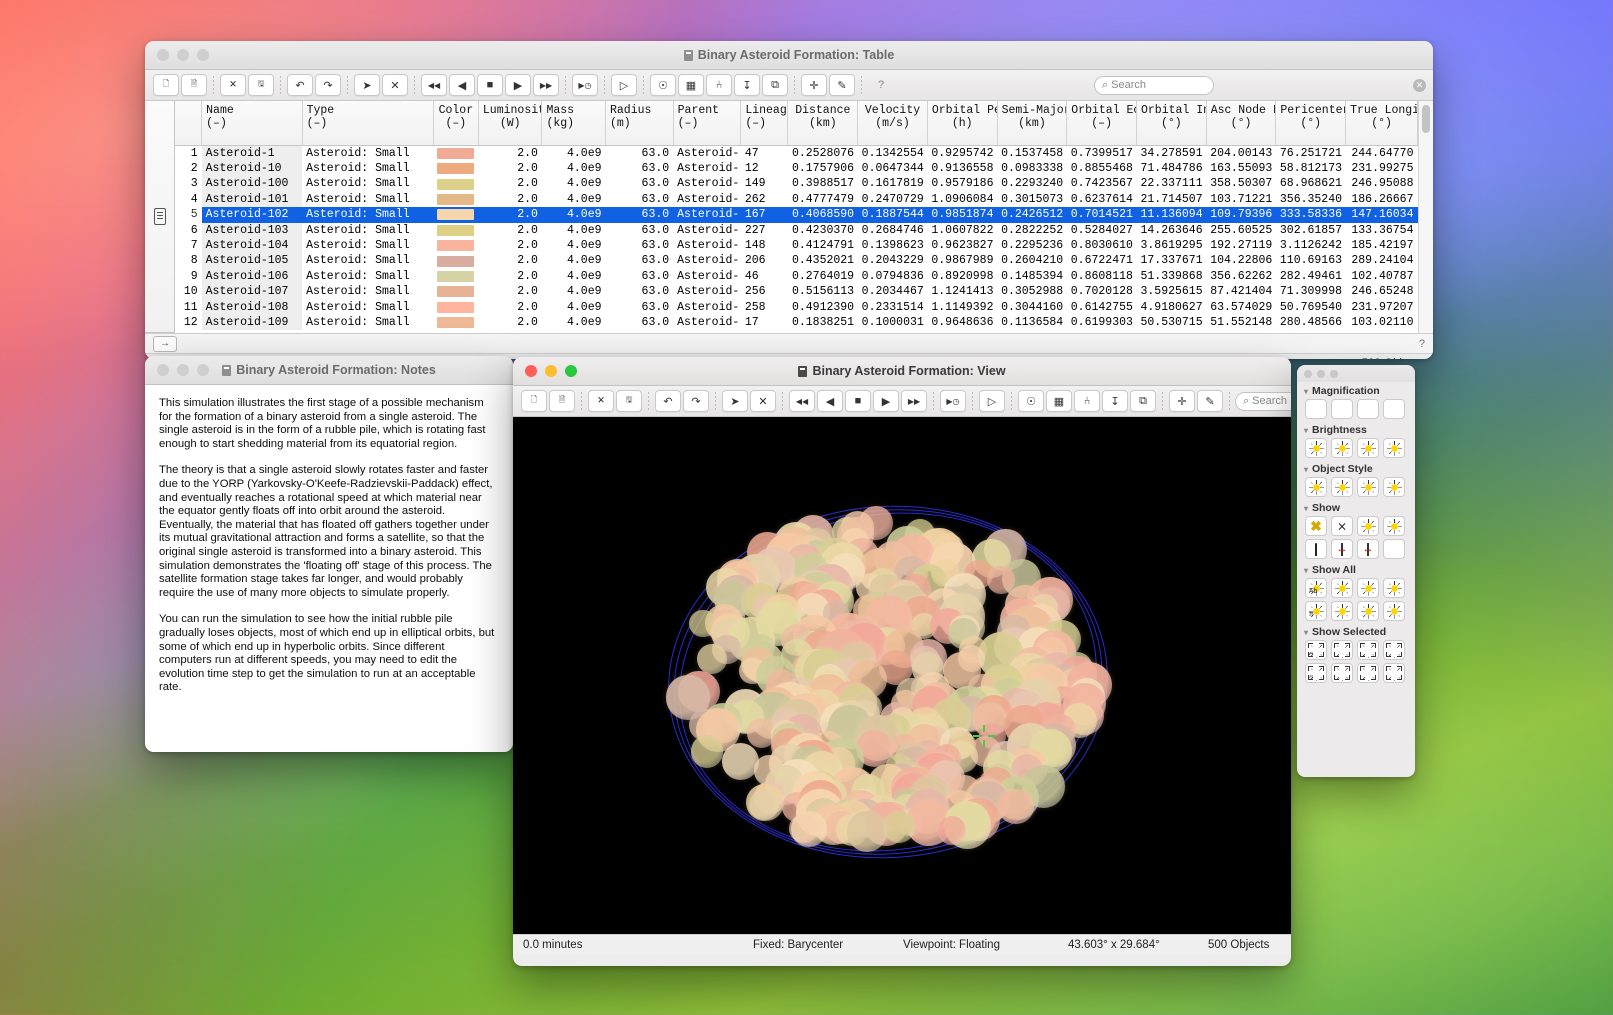  What do you see at coordinates (814, 85) in the screenshot?
I see `ruler-tool-button: ✛` at bounding box center [814, 85].